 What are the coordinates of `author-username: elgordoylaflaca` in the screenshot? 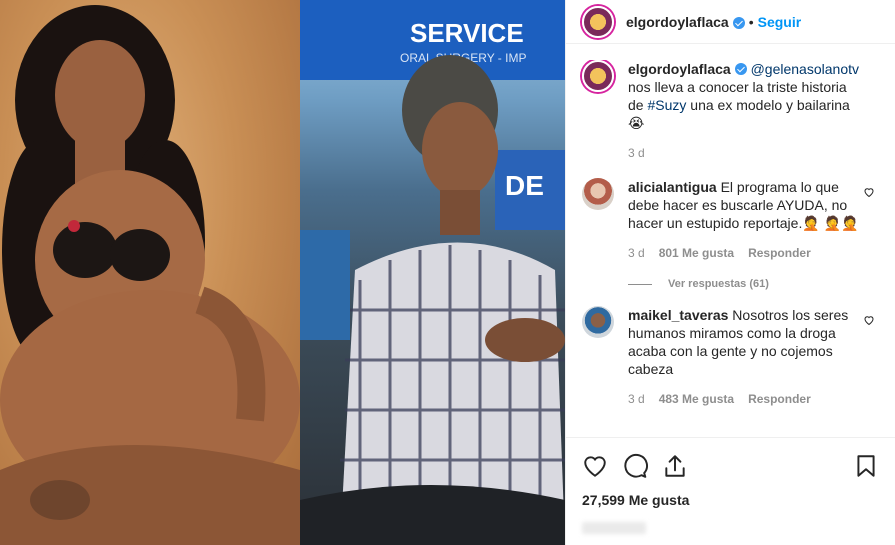 It's located at (677, 22).